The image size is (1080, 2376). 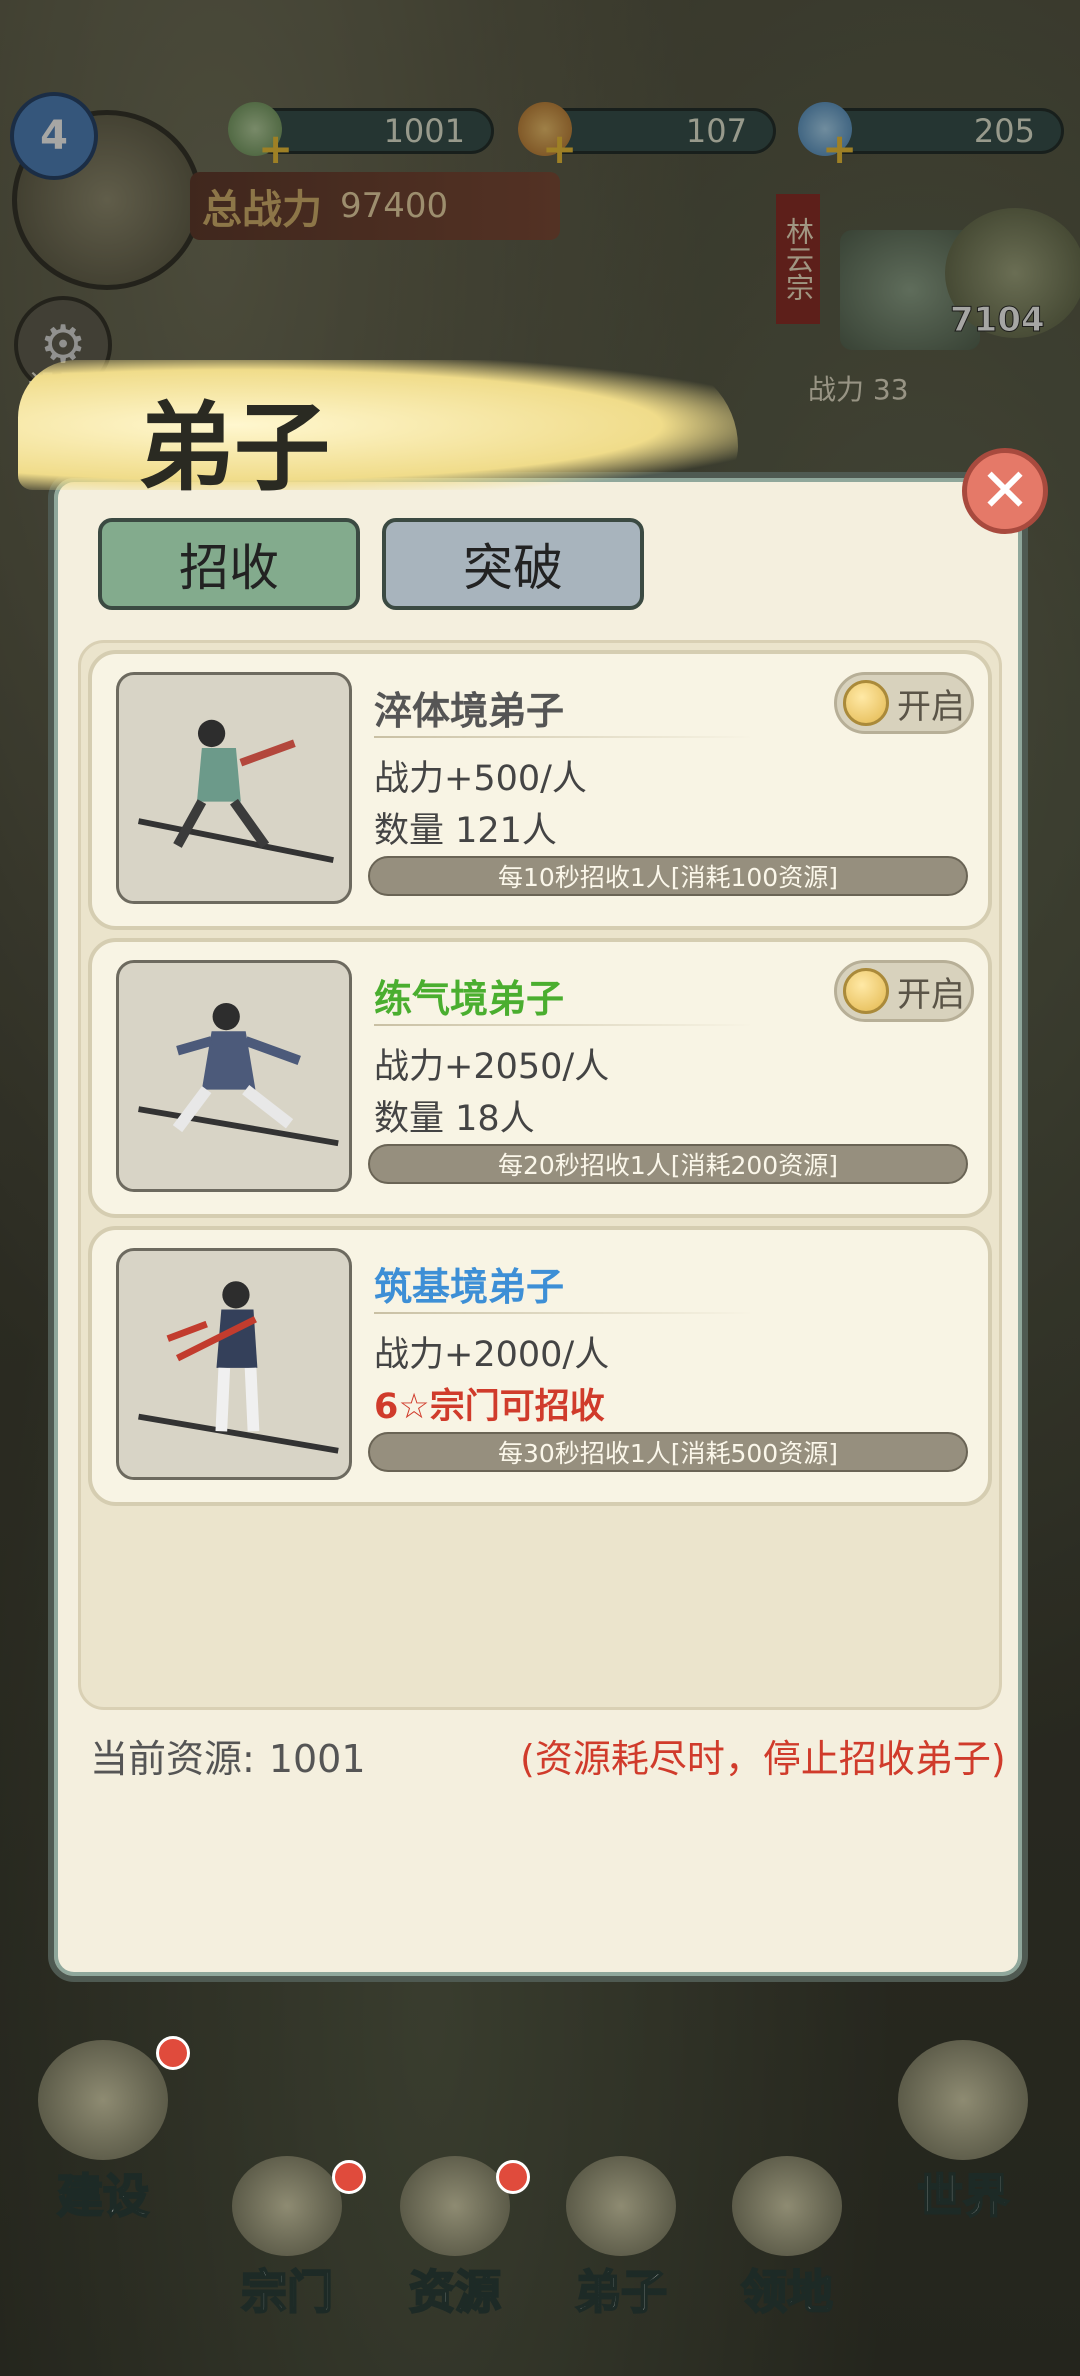 What do you see at coordinates (317, 1759) in the screenshot?
I see `current-resource-value: 1001` at bounding box center [317, 1759].